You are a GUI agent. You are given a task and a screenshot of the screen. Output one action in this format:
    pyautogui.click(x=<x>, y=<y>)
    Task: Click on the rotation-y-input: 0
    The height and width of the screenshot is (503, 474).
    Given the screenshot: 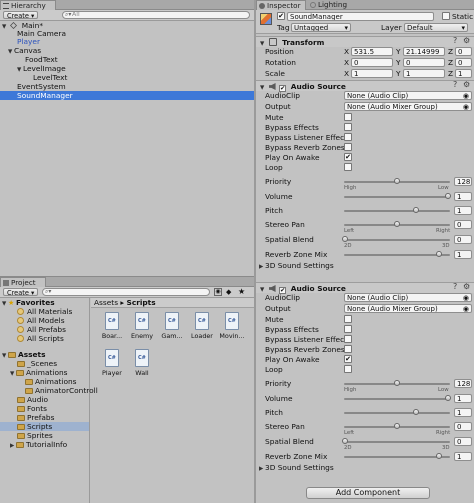 What is the action you would take?
    pyautogui.click(x=424, y=62)
    